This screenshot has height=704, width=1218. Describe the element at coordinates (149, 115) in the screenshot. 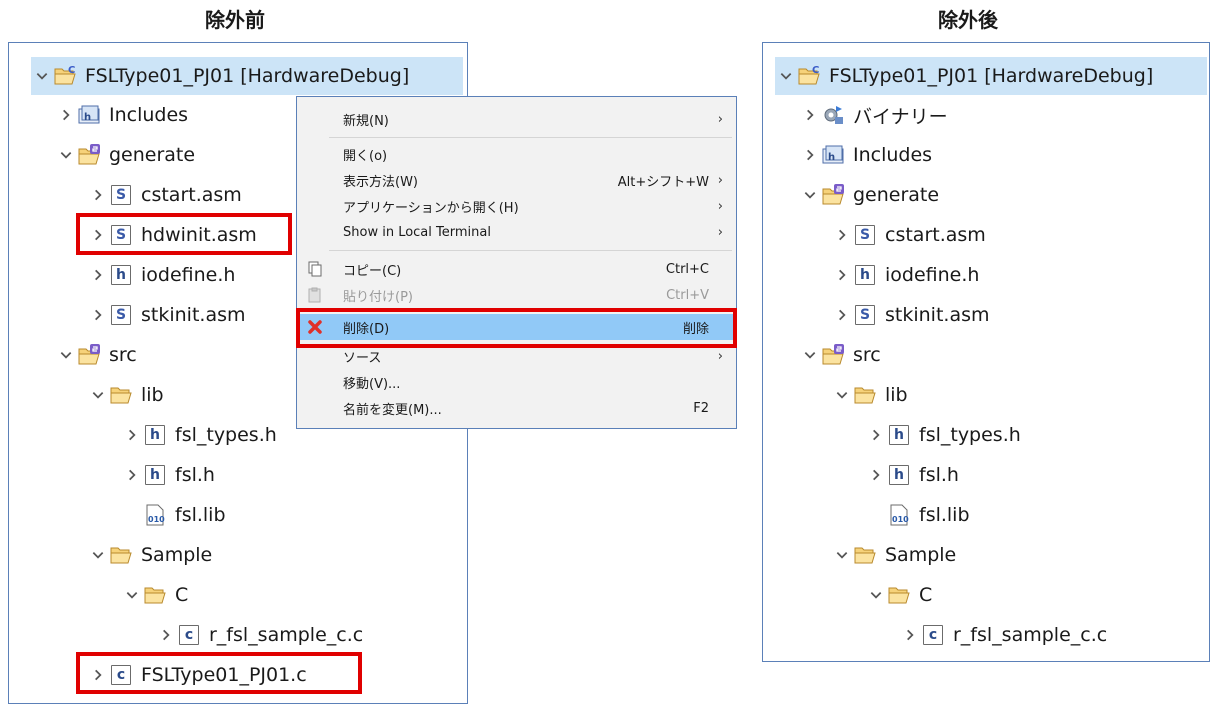

I see `tree-item-label: Includes` at that location.